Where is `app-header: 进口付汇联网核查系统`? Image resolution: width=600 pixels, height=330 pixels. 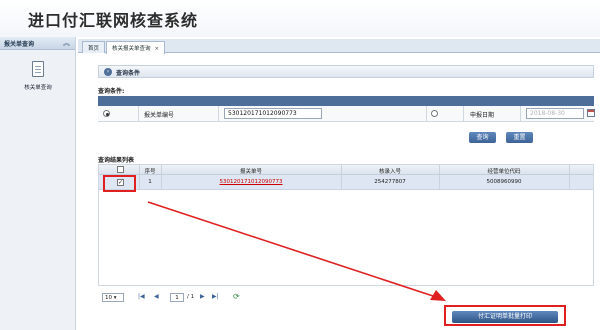 app-header: 进口付汇联网核查系统 is located at coordinates (300, 18).